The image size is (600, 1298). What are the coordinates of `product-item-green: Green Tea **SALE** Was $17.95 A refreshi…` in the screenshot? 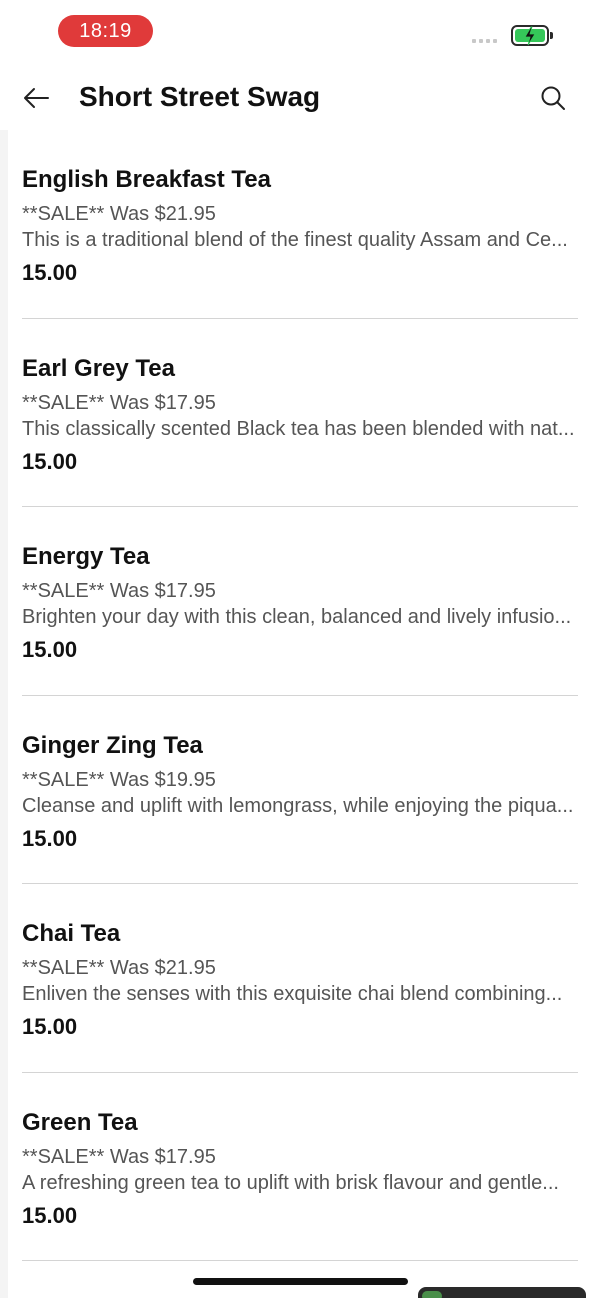 It's located at (300, 1167).